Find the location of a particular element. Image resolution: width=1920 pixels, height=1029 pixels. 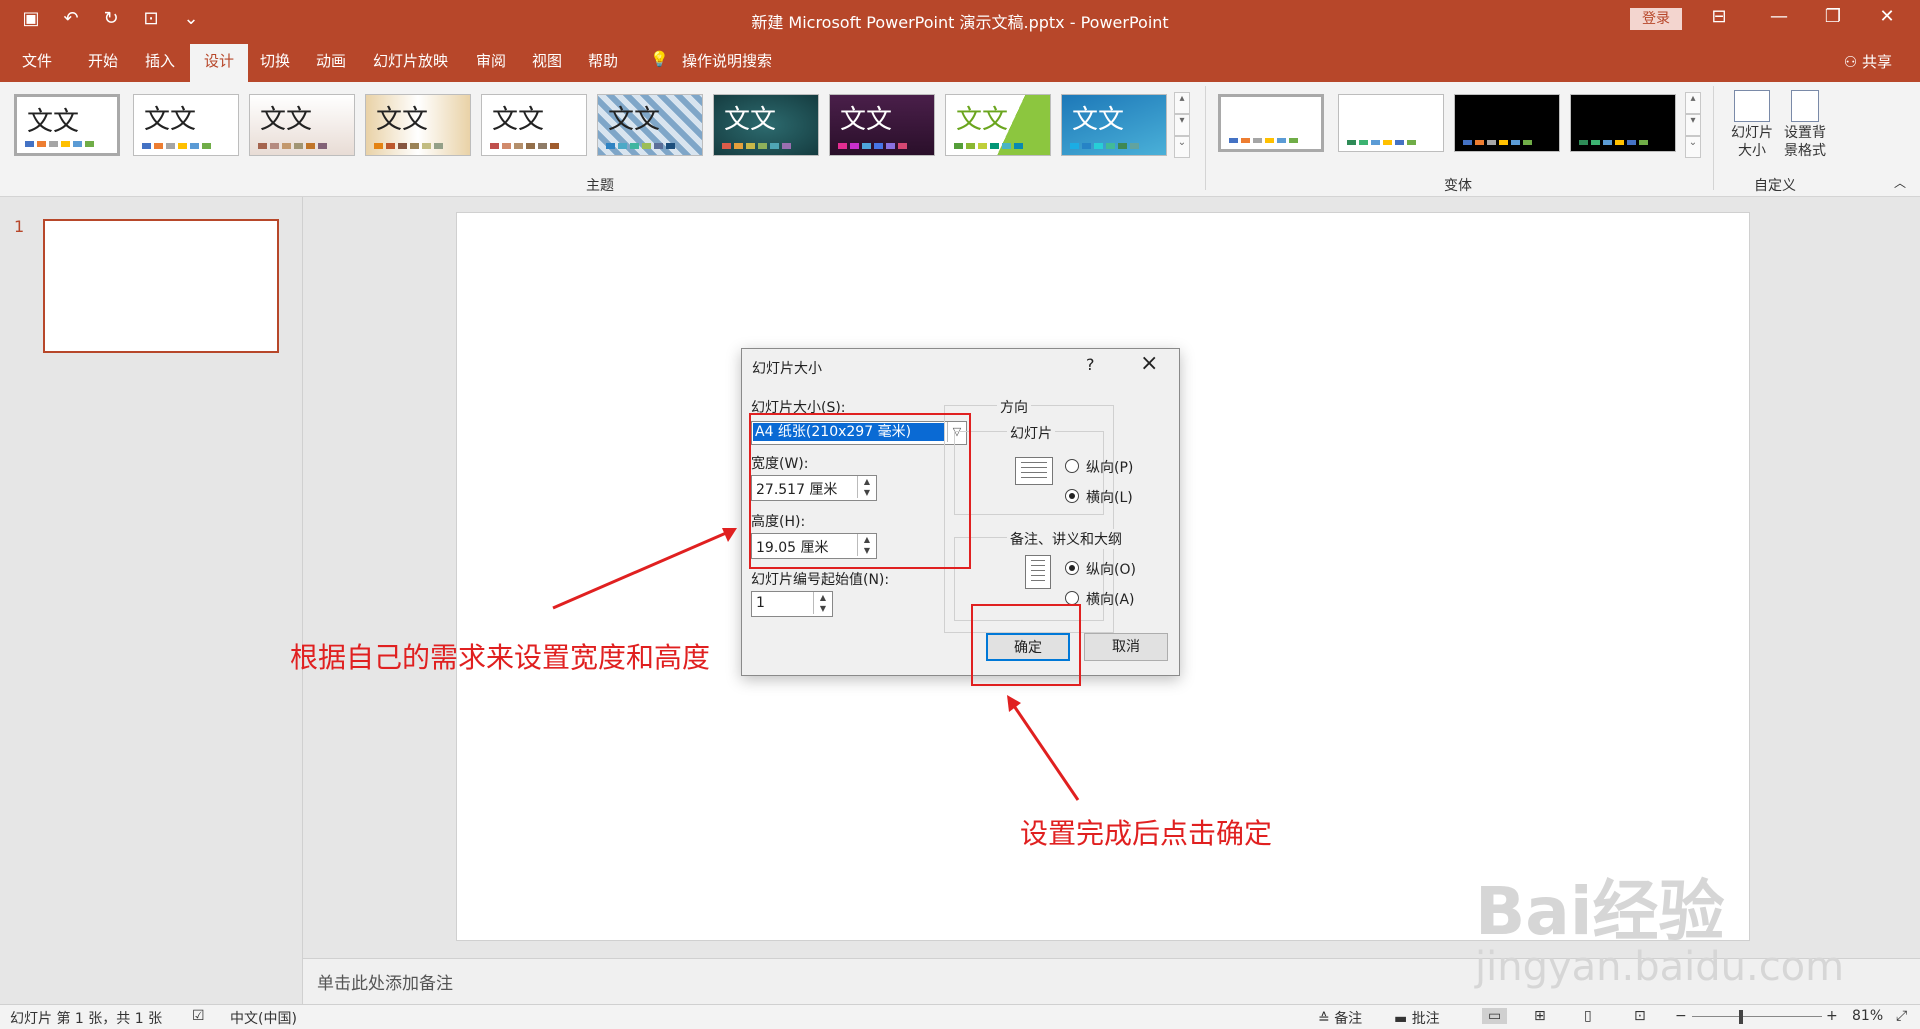

numbering-down-icon: ▼ is located at coordinates (823, 608).